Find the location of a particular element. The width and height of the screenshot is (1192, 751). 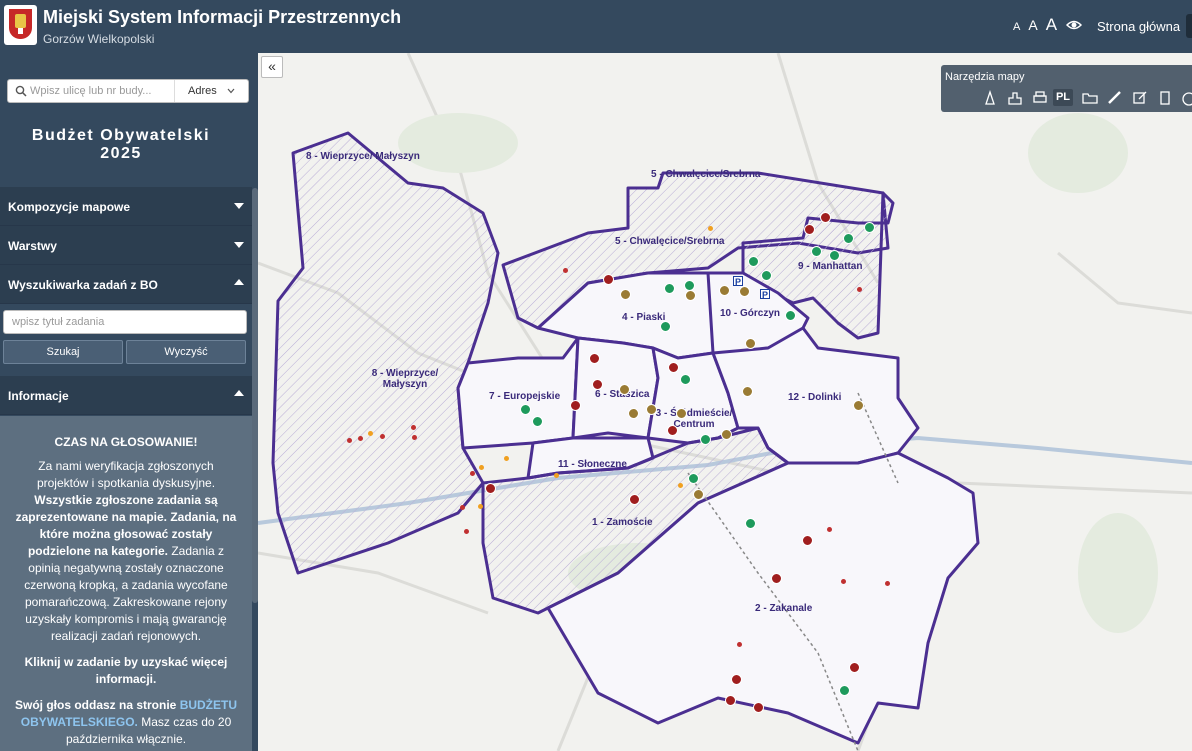

font-size-medium-button: A is located at coordinates (1032, 25).